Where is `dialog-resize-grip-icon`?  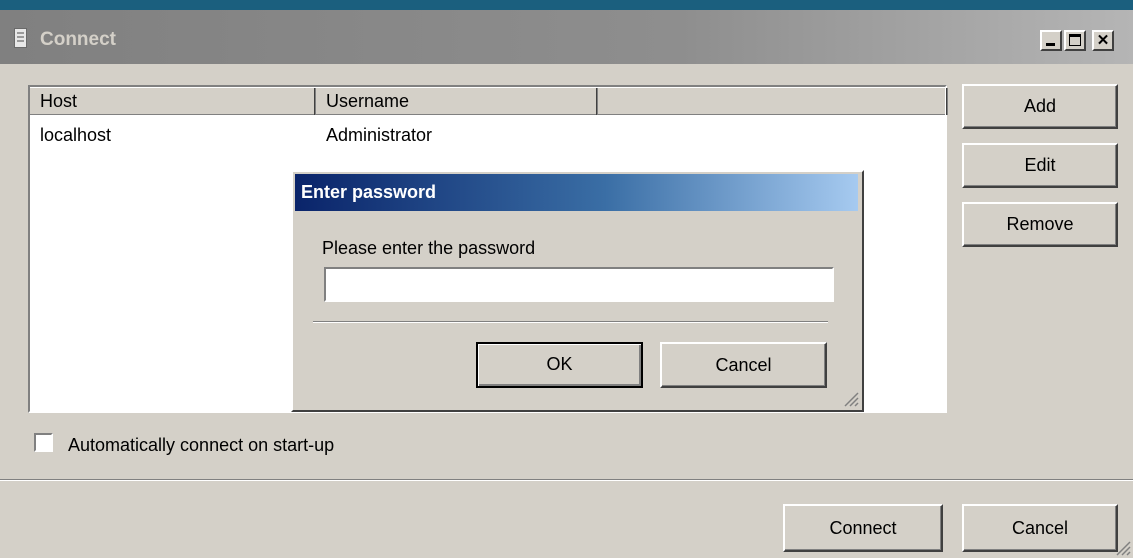
dialog-resize-grip-icon is located at coordinates (849, 397).